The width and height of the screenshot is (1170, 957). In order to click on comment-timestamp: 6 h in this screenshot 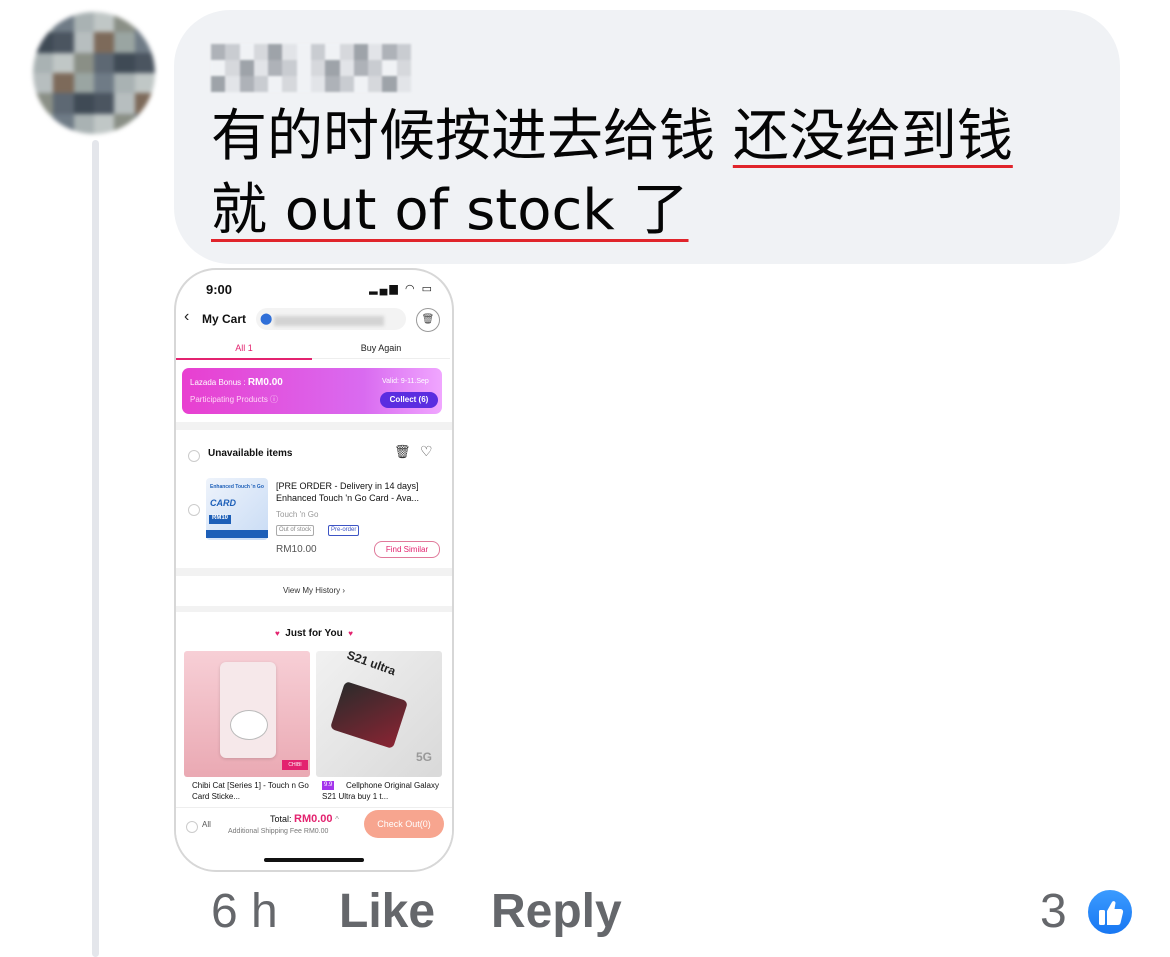, I will do `click(244, 911)`.